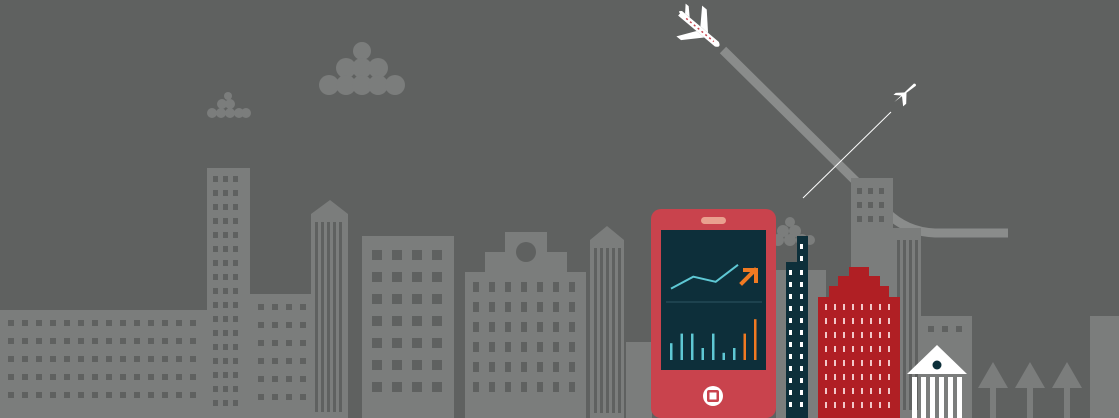 The width and height of the screenshot is (1119, 418). Describe the element at coordinates (713, 396) in the screenshot. I see `home-button-icon` at that location.